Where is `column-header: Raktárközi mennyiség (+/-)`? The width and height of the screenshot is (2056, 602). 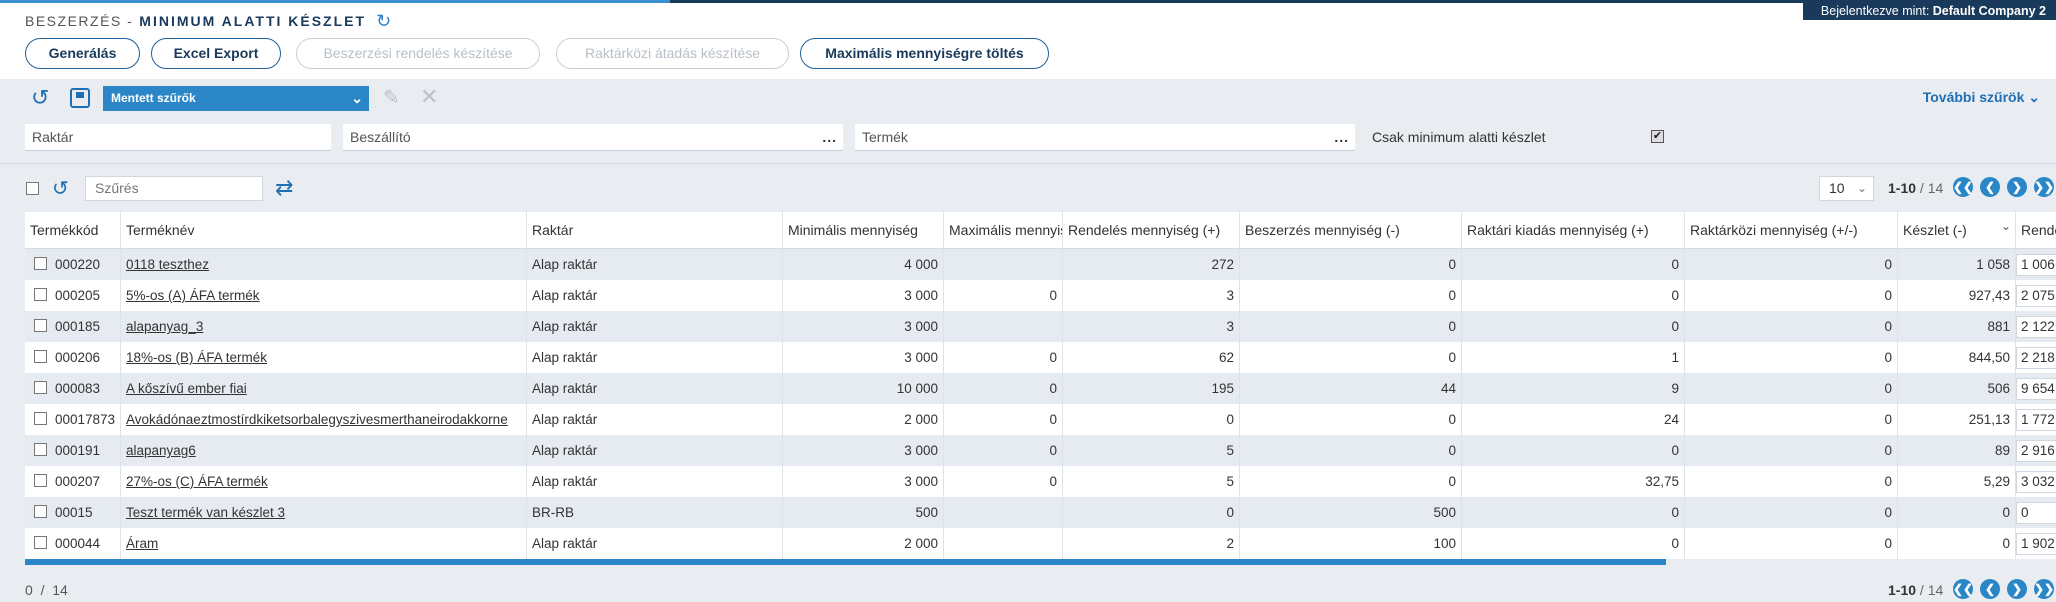
column-header: Raktárközi mennyiség (+/-) is located at coordinates (1790, 230).